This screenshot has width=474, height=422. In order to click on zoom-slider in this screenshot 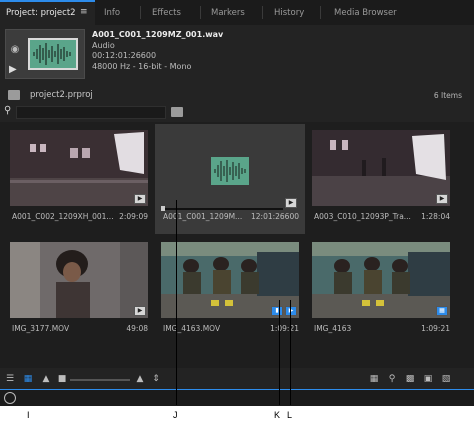, I will do `click(100, 380)`.